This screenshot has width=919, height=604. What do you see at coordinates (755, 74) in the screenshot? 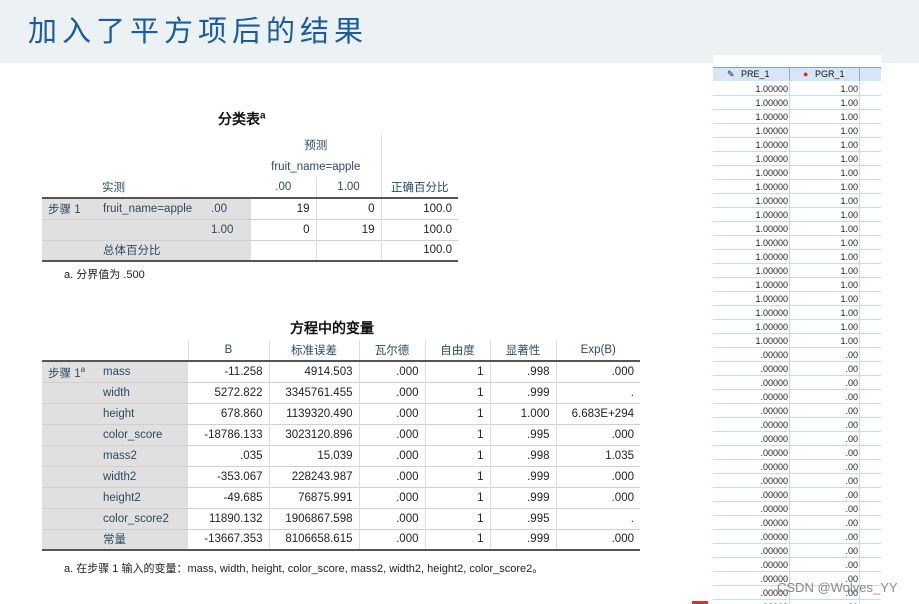
I see `column-header-pre1: PRE_1` at bounding box center [755, 74].